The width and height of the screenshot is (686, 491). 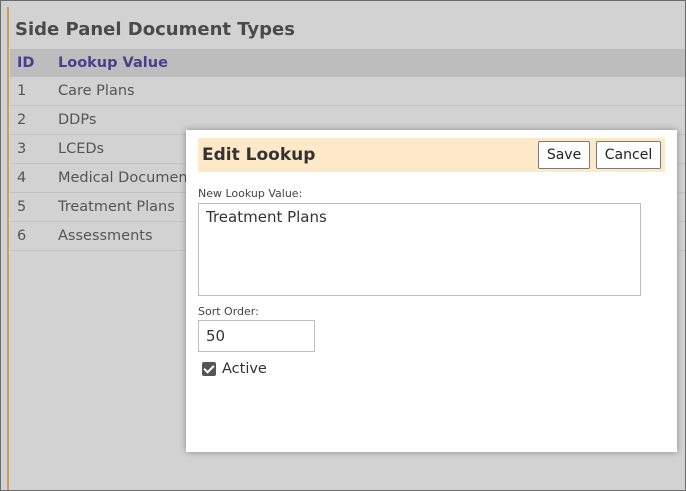 What do you see at coordinates (228, 311) in the screenshot?
I see `sort-order-label: Sort Order:` at bounding box center [228, 311].